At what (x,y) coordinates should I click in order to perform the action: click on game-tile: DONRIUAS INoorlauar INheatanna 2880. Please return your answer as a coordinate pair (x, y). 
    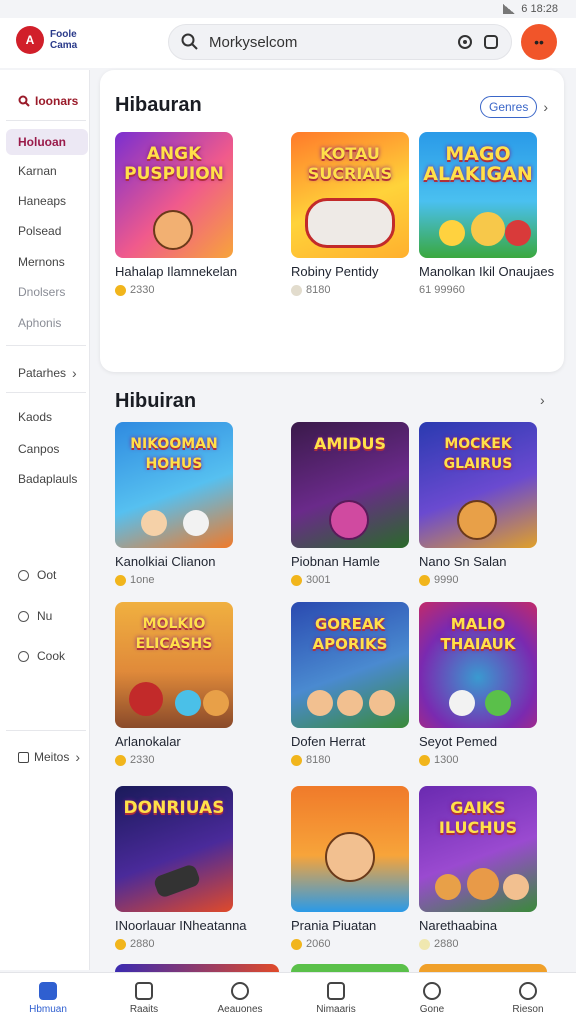
    Looking at the image, I should click on (181, 868).